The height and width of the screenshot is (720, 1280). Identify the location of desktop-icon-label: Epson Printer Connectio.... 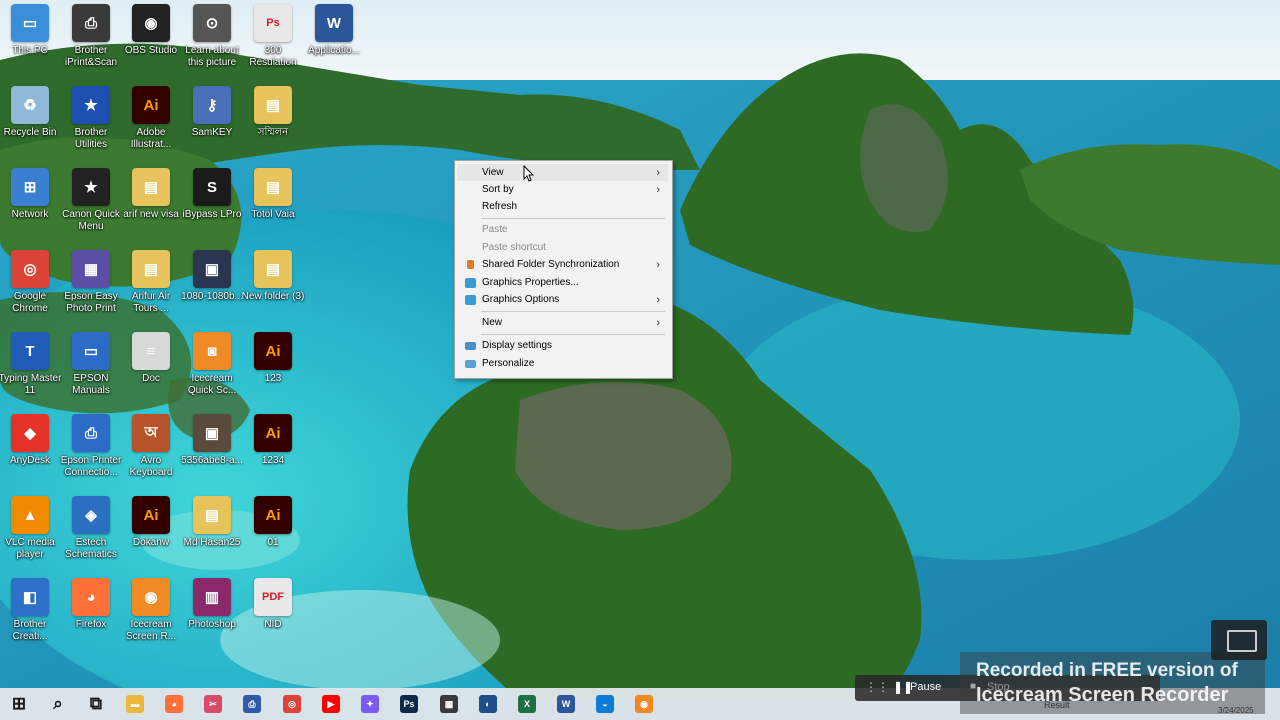
(91, 466).